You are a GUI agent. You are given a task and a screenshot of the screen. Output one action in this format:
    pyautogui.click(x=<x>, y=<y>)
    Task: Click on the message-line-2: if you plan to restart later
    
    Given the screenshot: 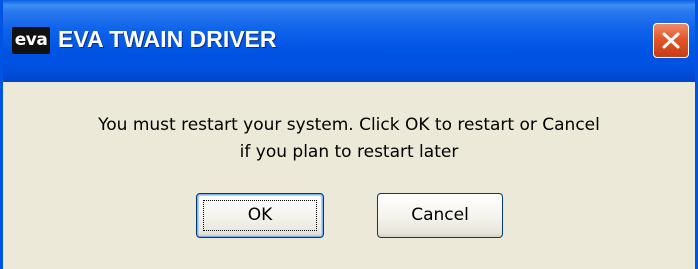 What is the action you would take?
    pyautogui.click(x=349, y=152)
    